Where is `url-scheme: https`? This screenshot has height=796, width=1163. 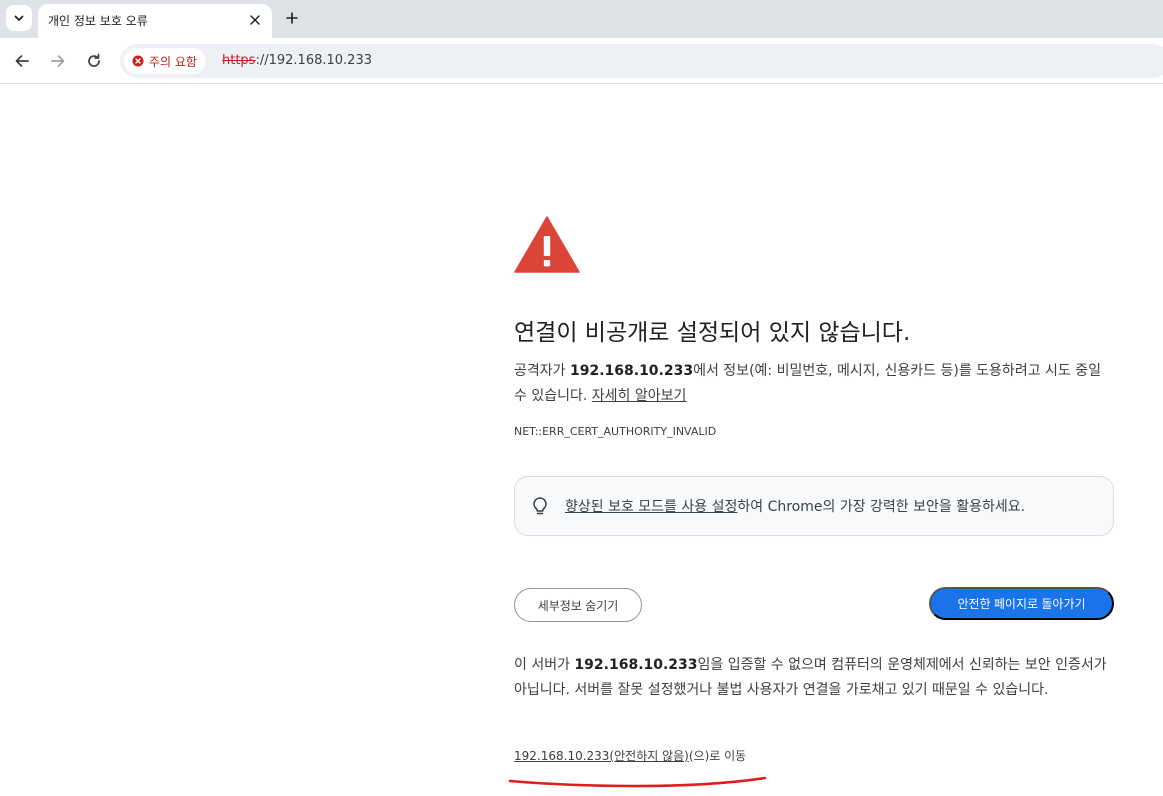
url-scheme: https is located at coordinates (239, 60).